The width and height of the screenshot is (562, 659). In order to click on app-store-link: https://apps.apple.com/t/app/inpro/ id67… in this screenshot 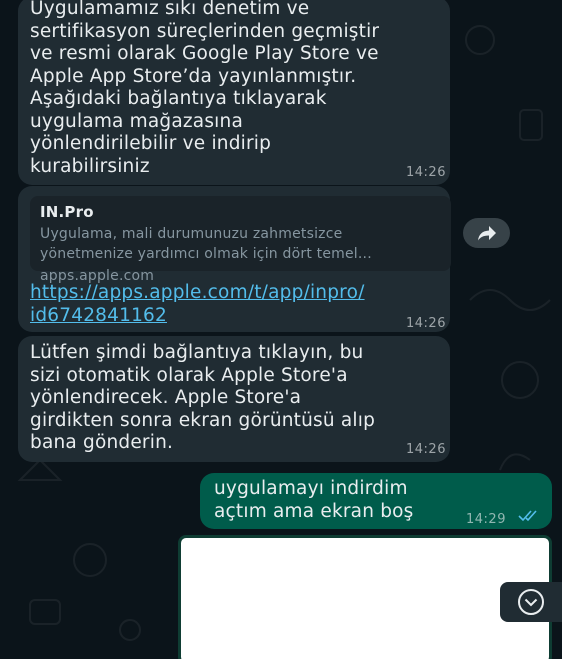, I will do `click(197, 304)`.